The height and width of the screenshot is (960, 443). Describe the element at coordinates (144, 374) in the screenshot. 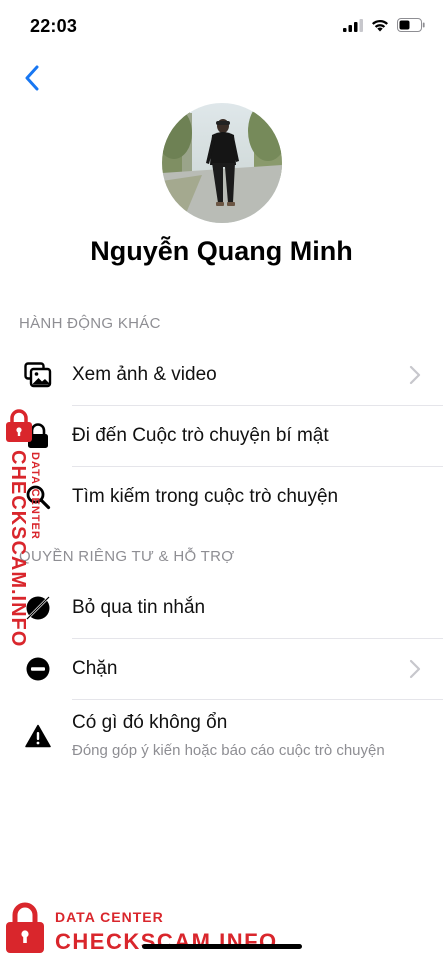

I see `row-label: Xem ảnh & video` at that location.